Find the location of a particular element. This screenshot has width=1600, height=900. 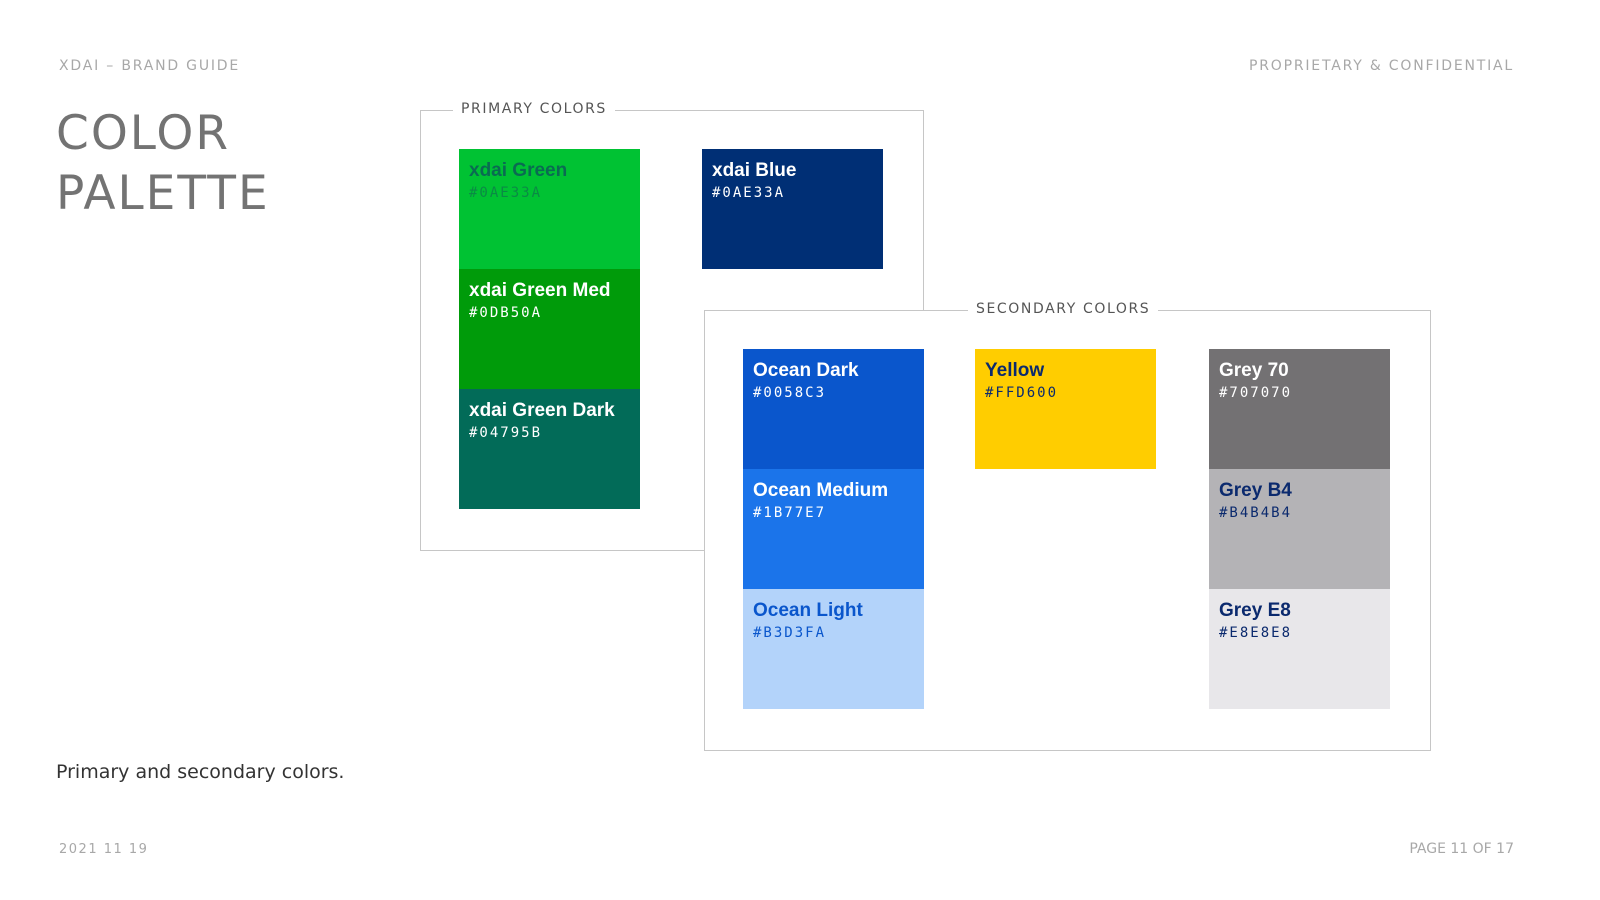

swatch-color-name: Grey E8 is located at coordinates (1255, 610).